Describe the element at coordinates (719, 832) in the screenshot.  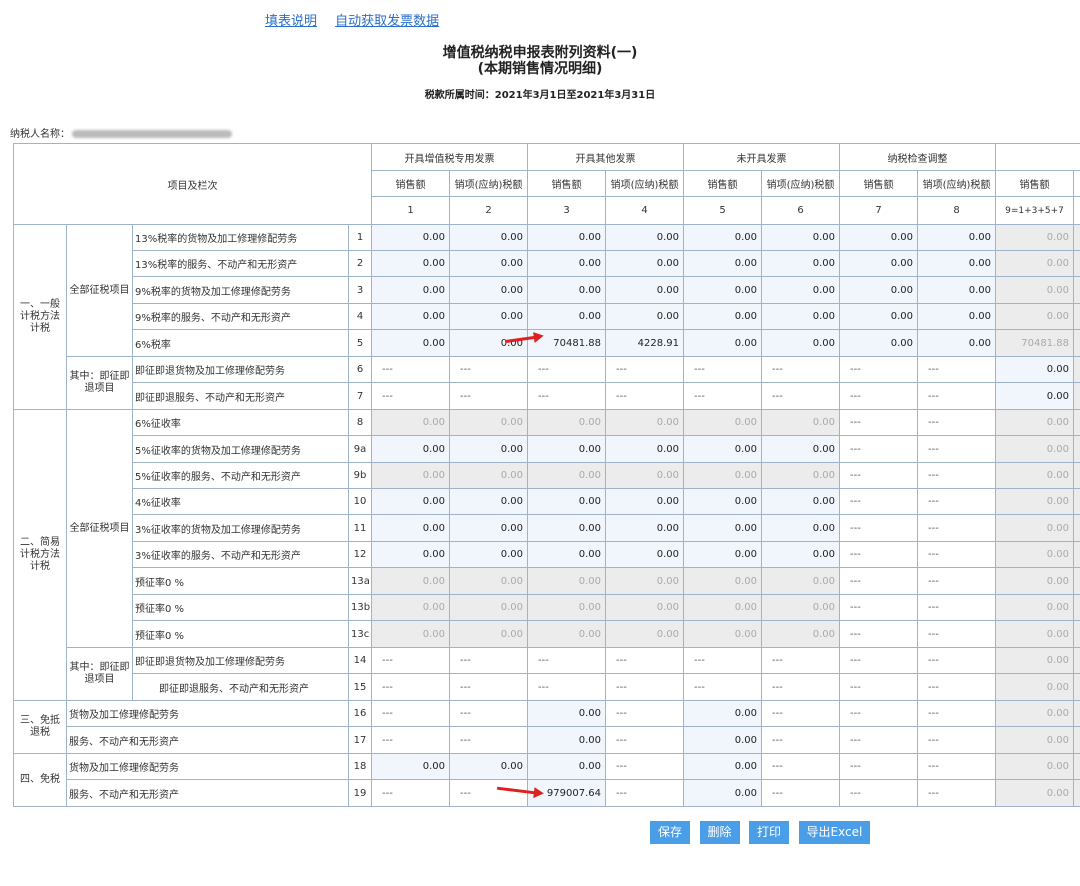
I see `delete-button: 删除` at that location.